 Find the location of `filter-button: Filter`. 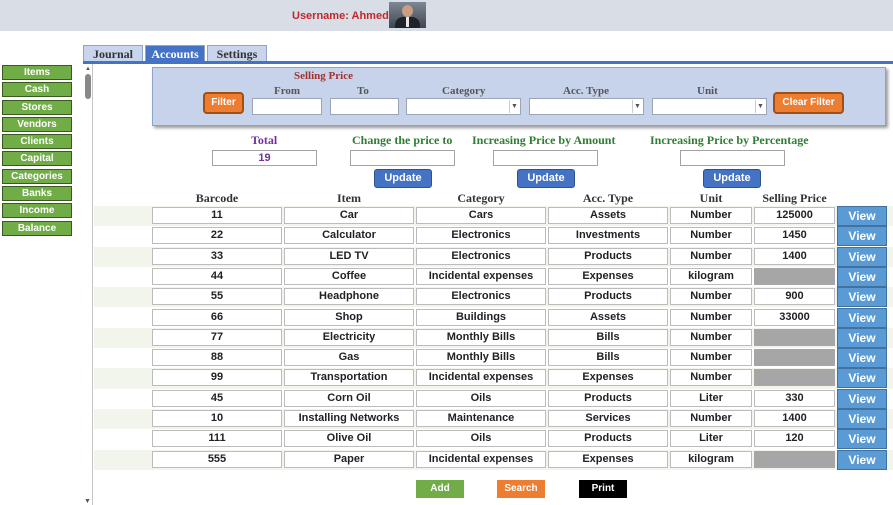

filter-button: Filter is located at coordinates (223, 103).